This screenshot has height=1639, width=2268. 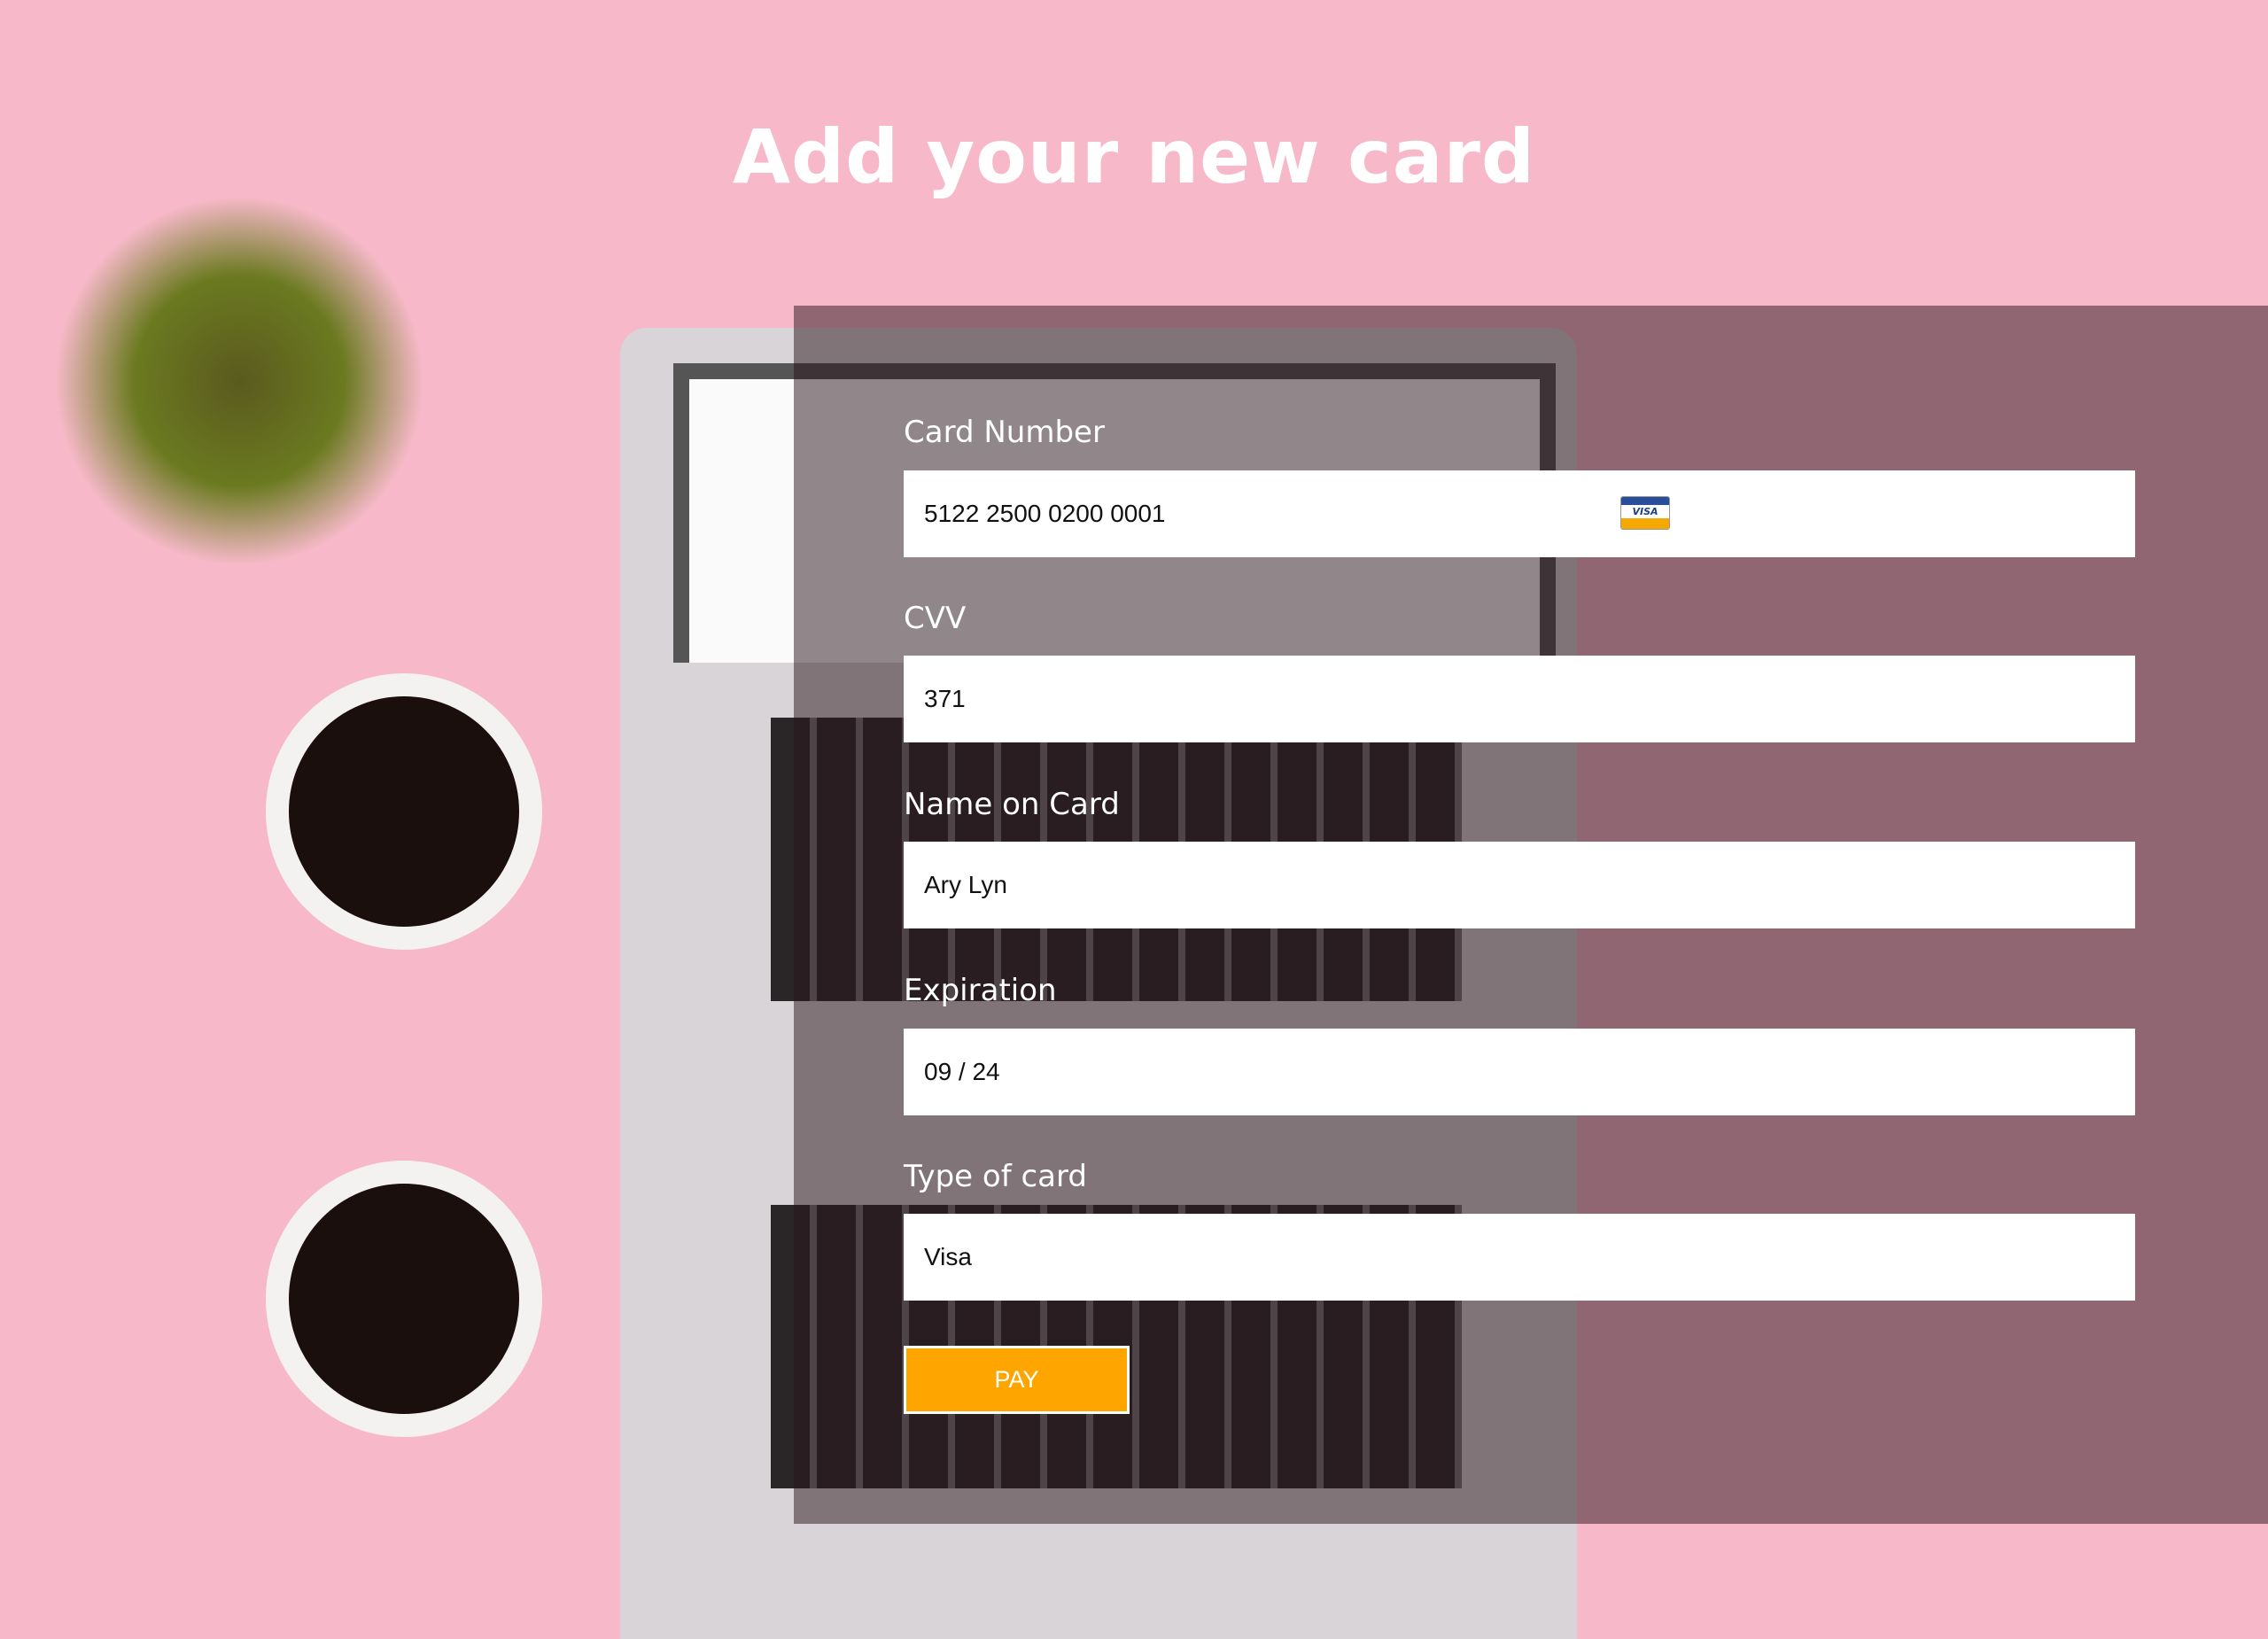 I want to click on visa-card-icon: VISA, so click(x=1645, y=513).